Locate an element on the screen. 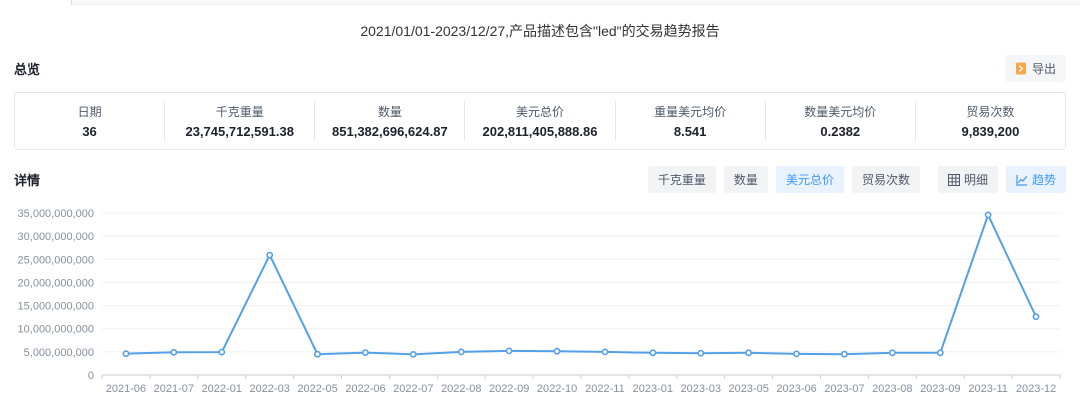  stat-item: 数量美元均价 0.2382 is located at coordinates (841, 121).